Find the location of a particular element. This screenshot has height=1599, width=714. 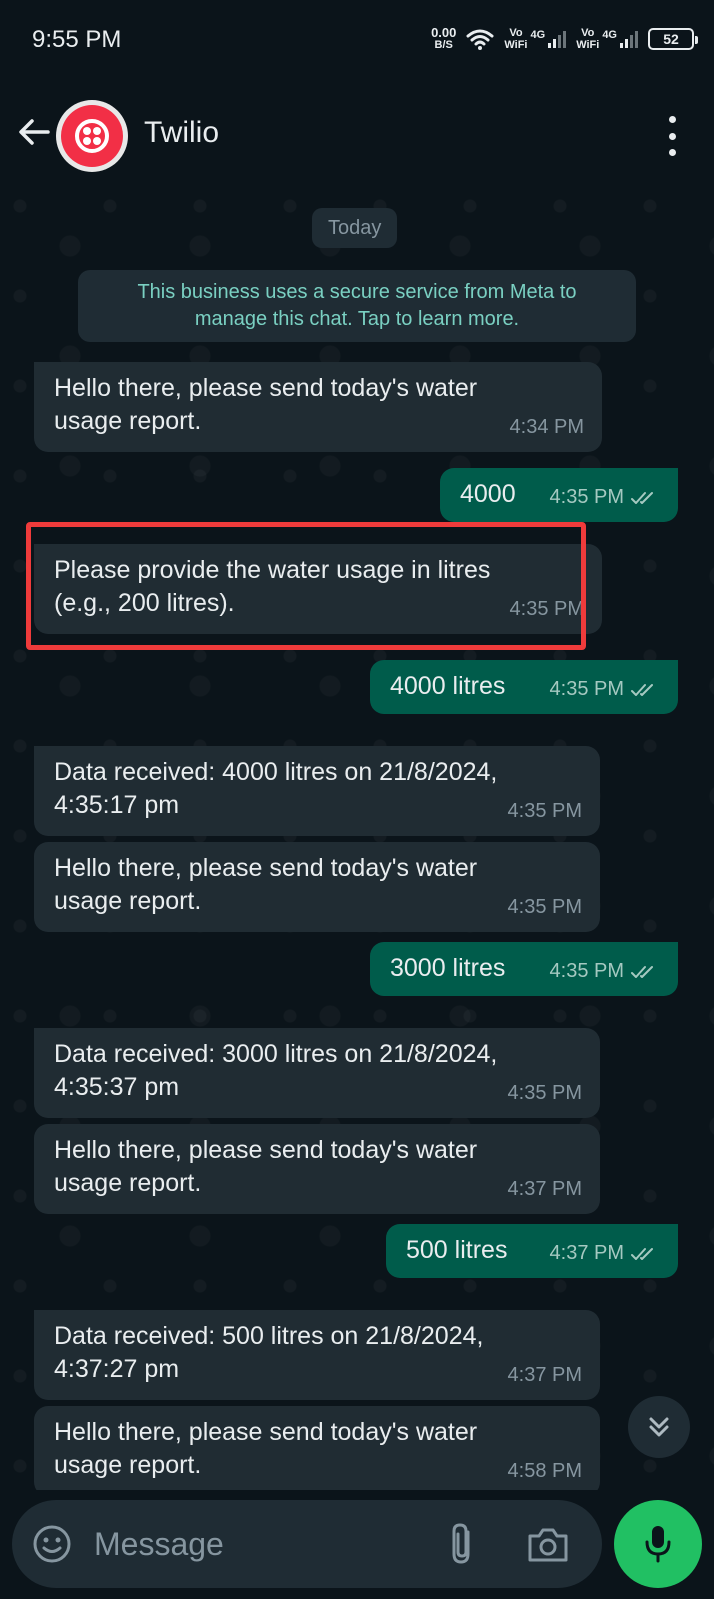

composer-bar is located at coordinates (357, 1544).